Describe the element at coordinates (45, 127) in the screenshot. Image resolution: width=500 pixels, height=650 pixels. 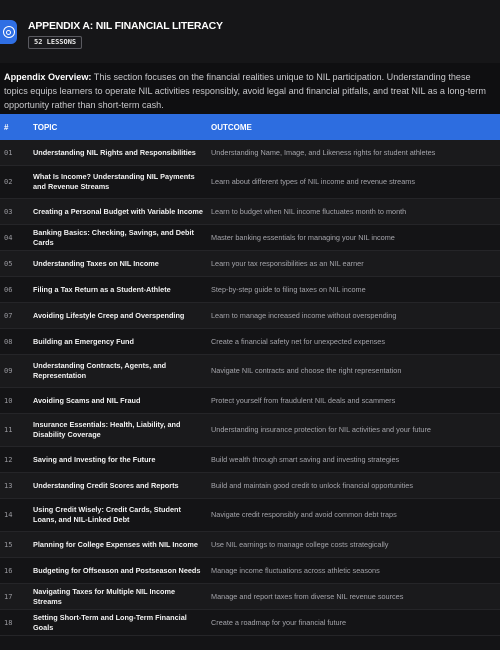
I see `column-header-topic: TOPIC` at that location.